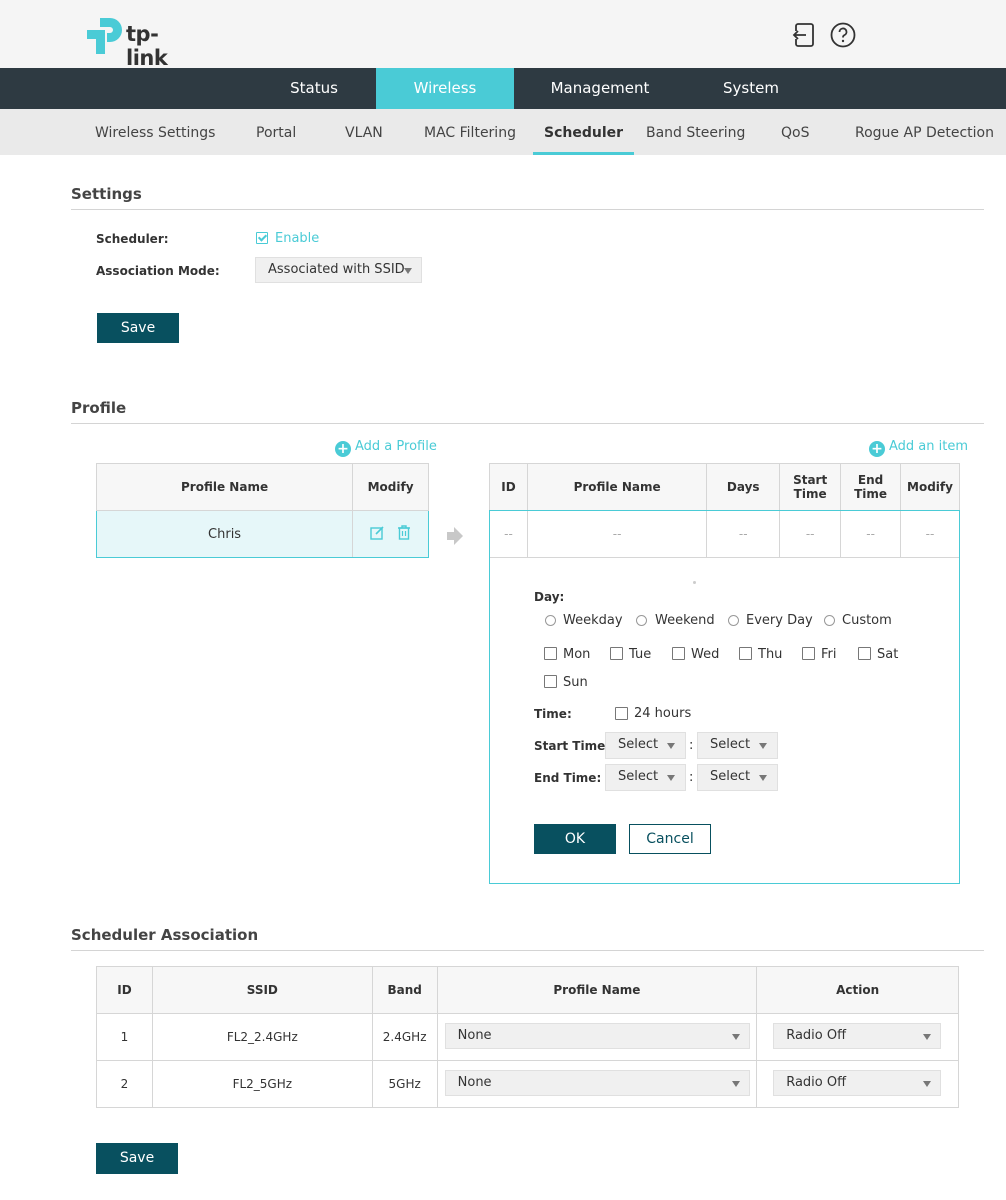 The height and width of the screenshot is (1200, 1006). I want to click on row-band: 5GHz, so click(404, 1084).